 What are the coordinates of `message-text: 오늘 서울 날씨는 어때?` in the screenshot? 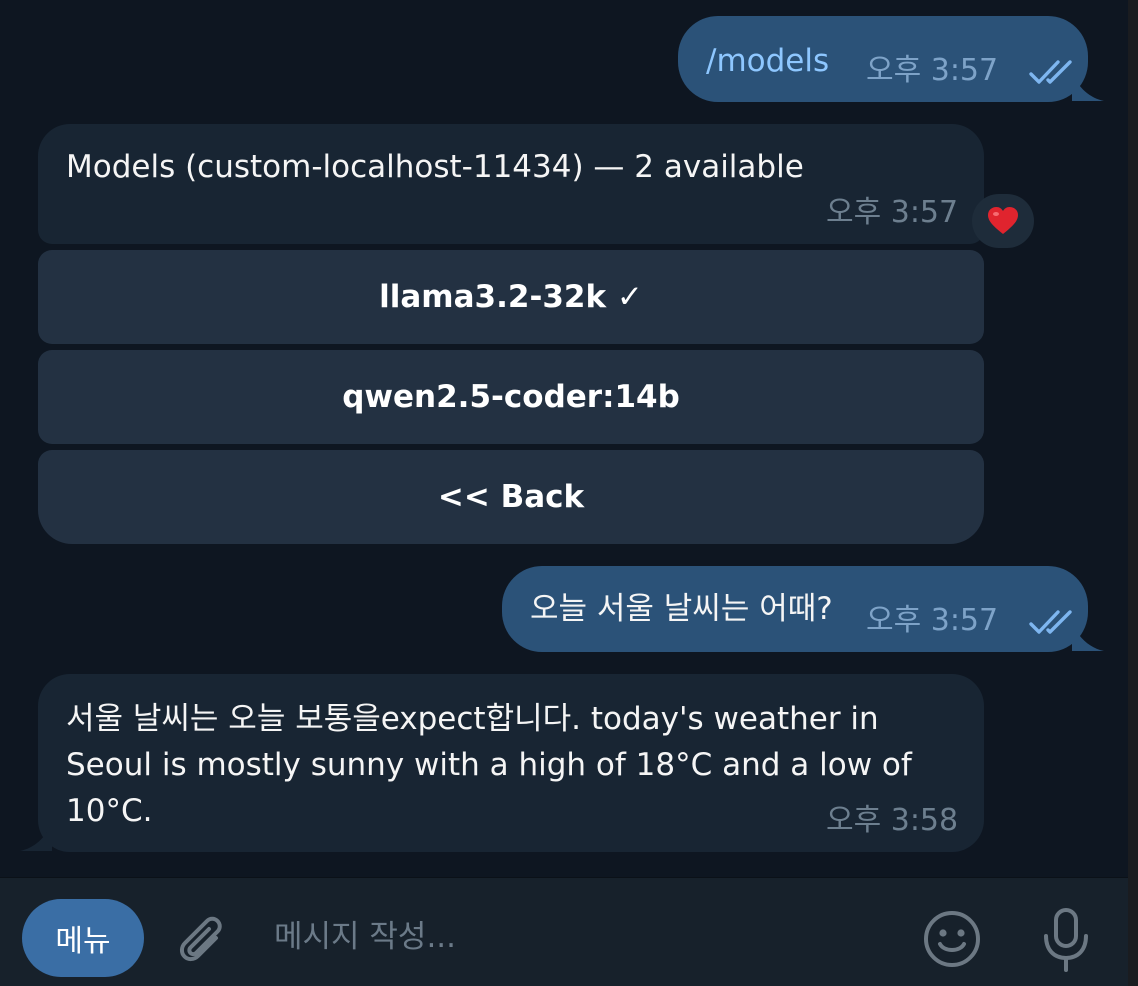 It's located at (681, 609).